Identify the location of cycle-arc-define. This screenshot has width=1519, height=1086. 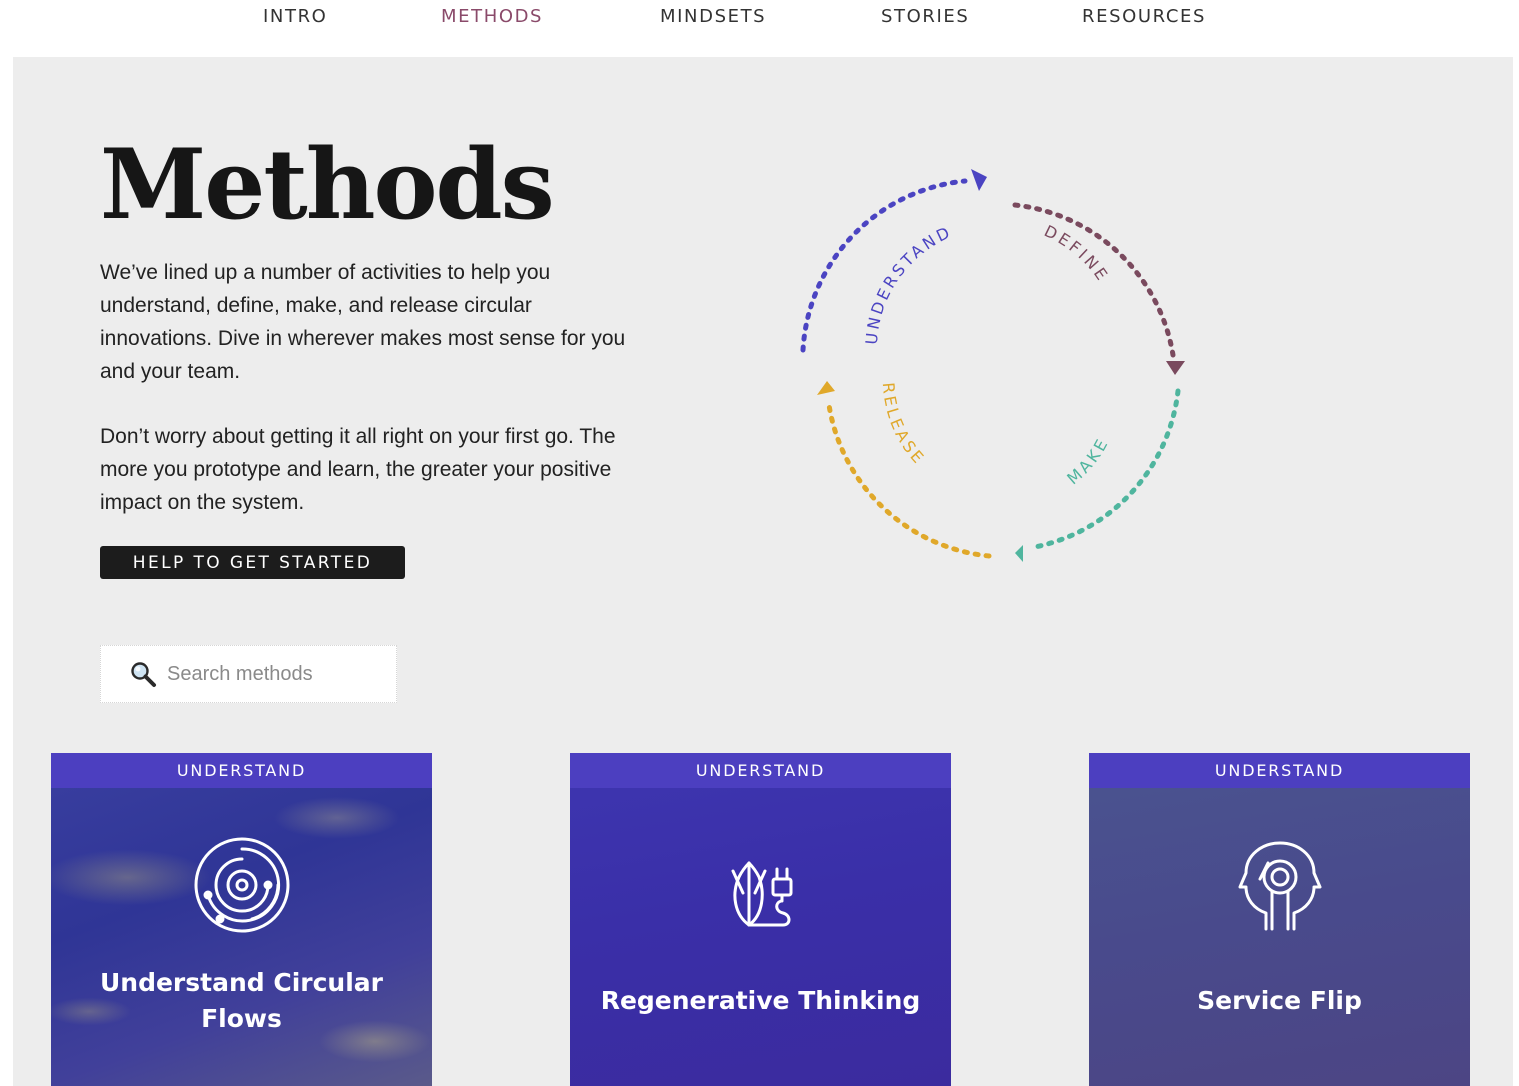
(1098, 288).